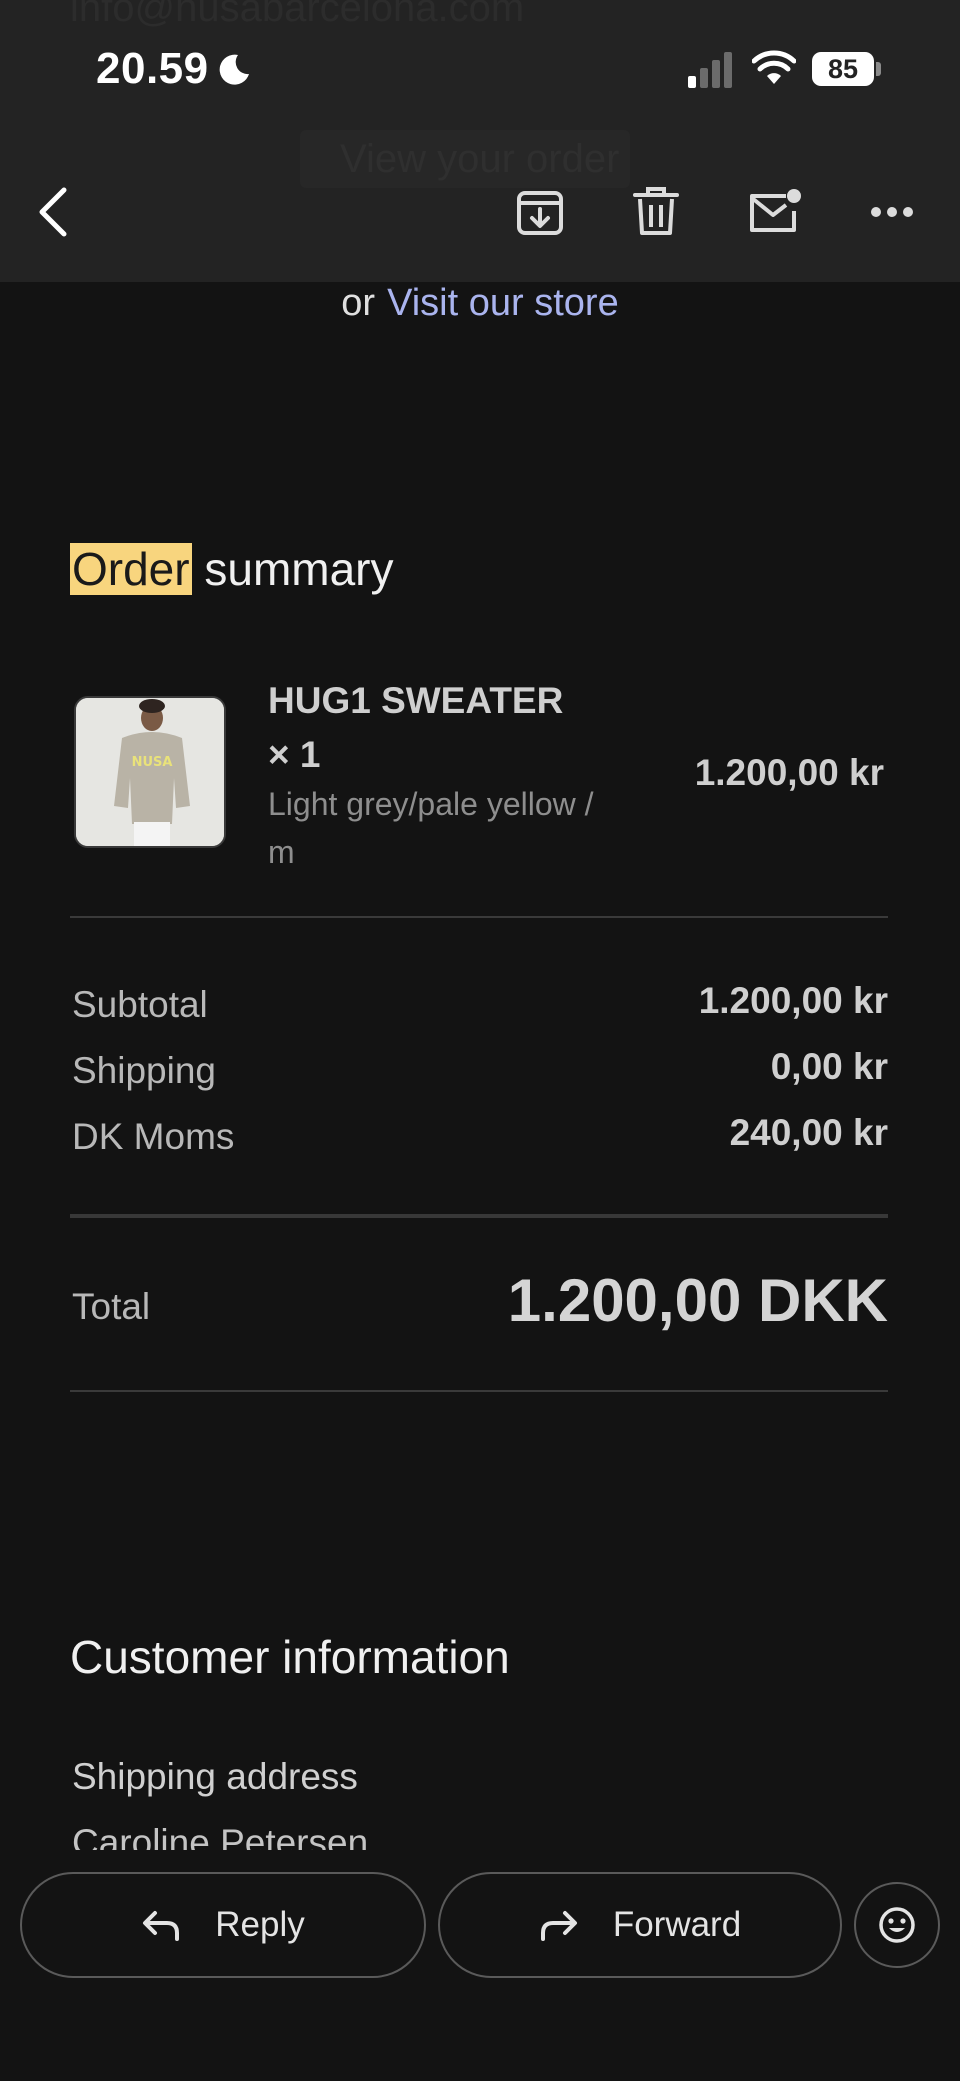  I want to click on chevron-left-icon, so click(53, 212).